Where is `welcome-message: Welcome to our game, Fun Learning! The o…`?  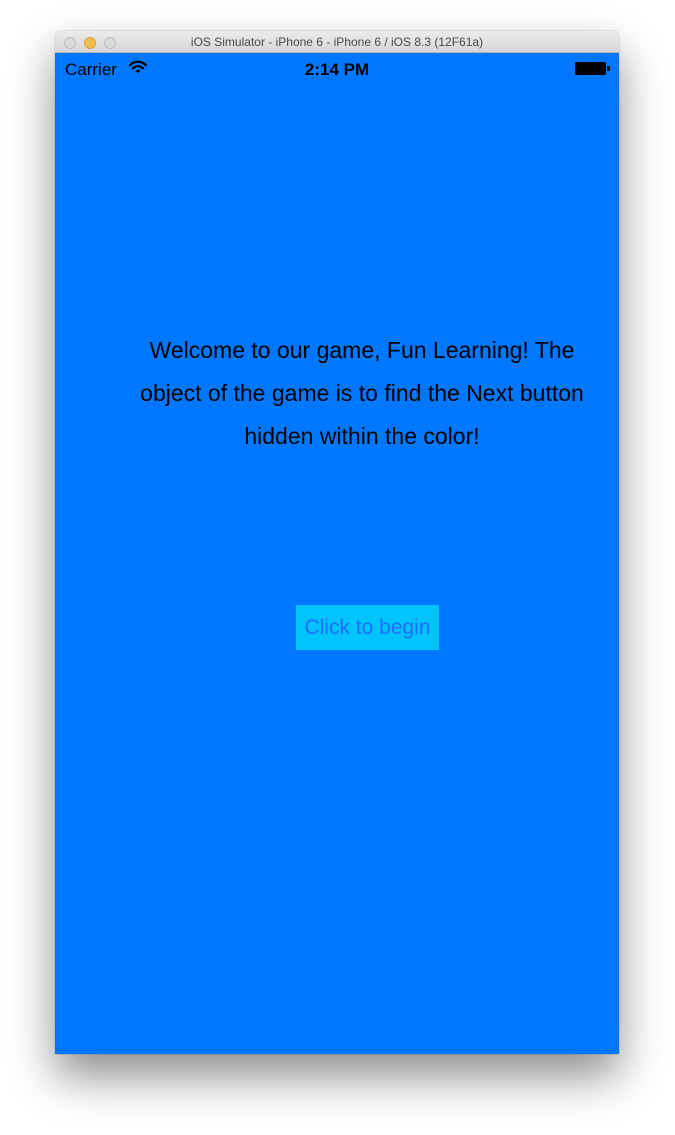 welcome-message: Welcome to our game, Fun Learning! The o… is located at coordinates (362, 393).